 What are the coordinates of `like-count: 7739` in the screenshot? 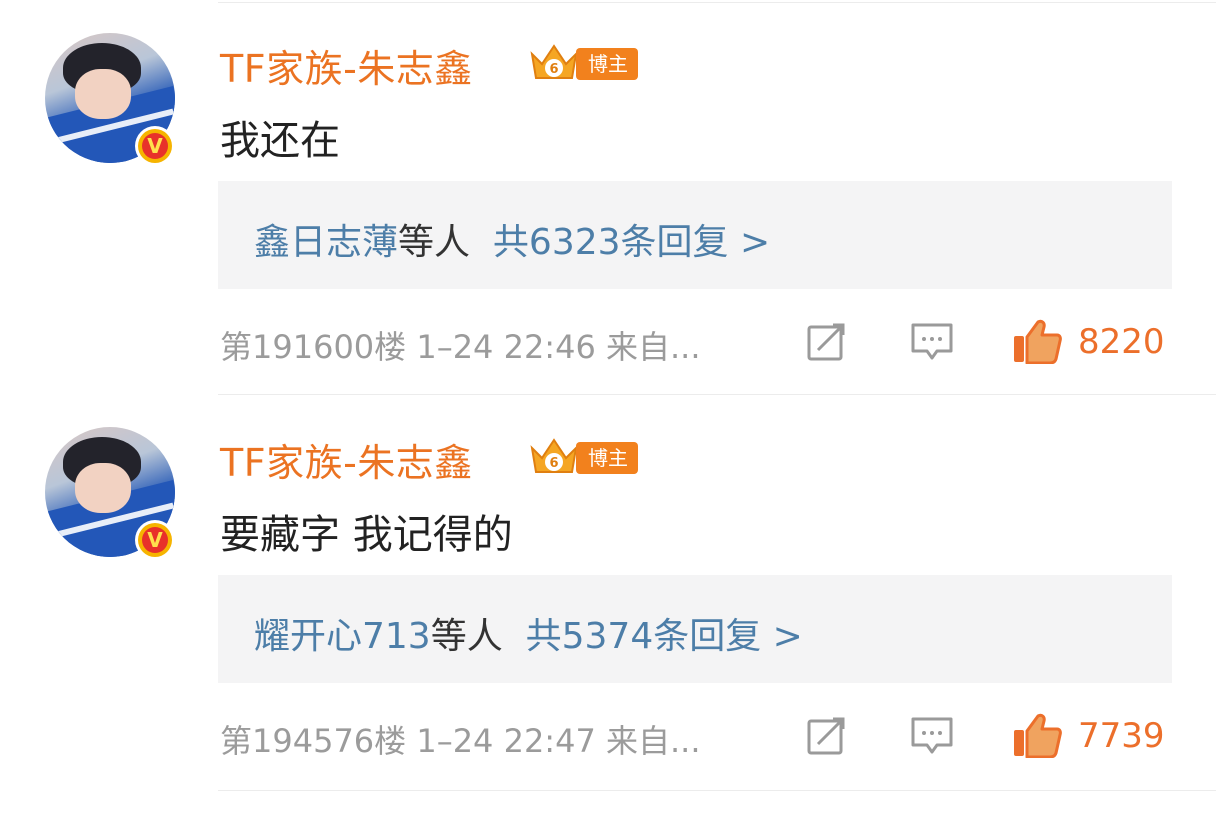 It's located at (1121, 736).